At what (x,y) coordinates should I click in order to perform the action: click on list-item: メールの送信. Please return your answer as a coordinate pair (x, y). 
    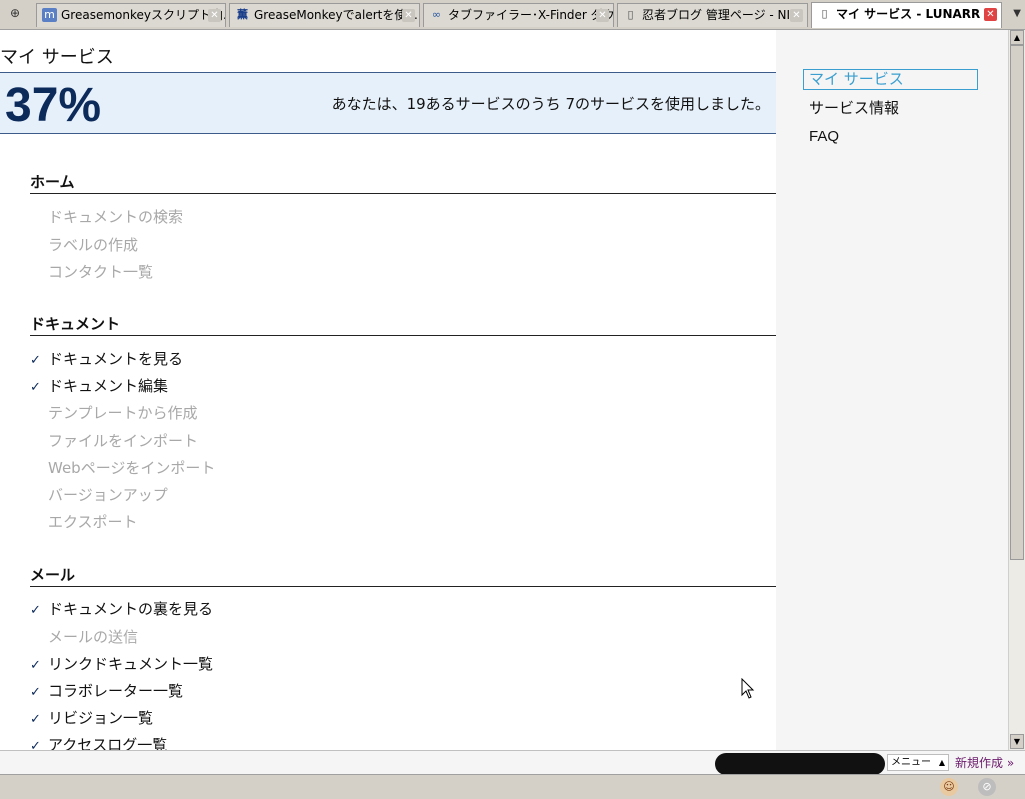
    Looking at the image, I should click on (93, 637).